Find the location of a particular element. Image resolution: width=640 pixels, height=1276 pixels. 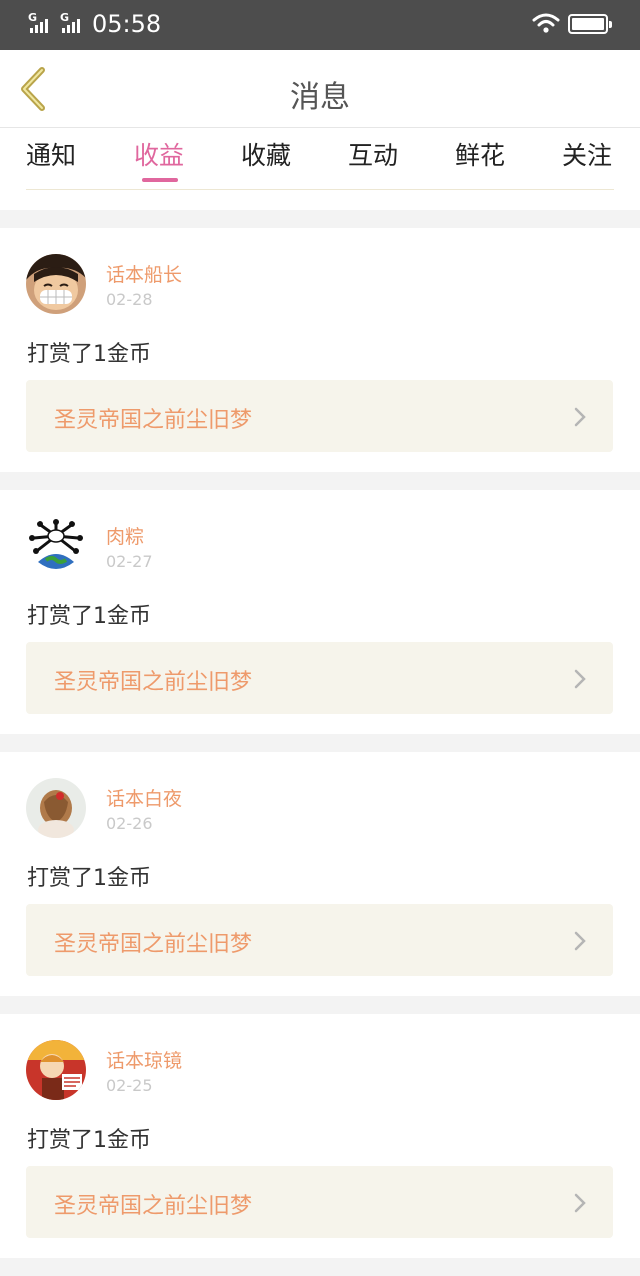

luffy-avatar is located at coordinates (56, 284).